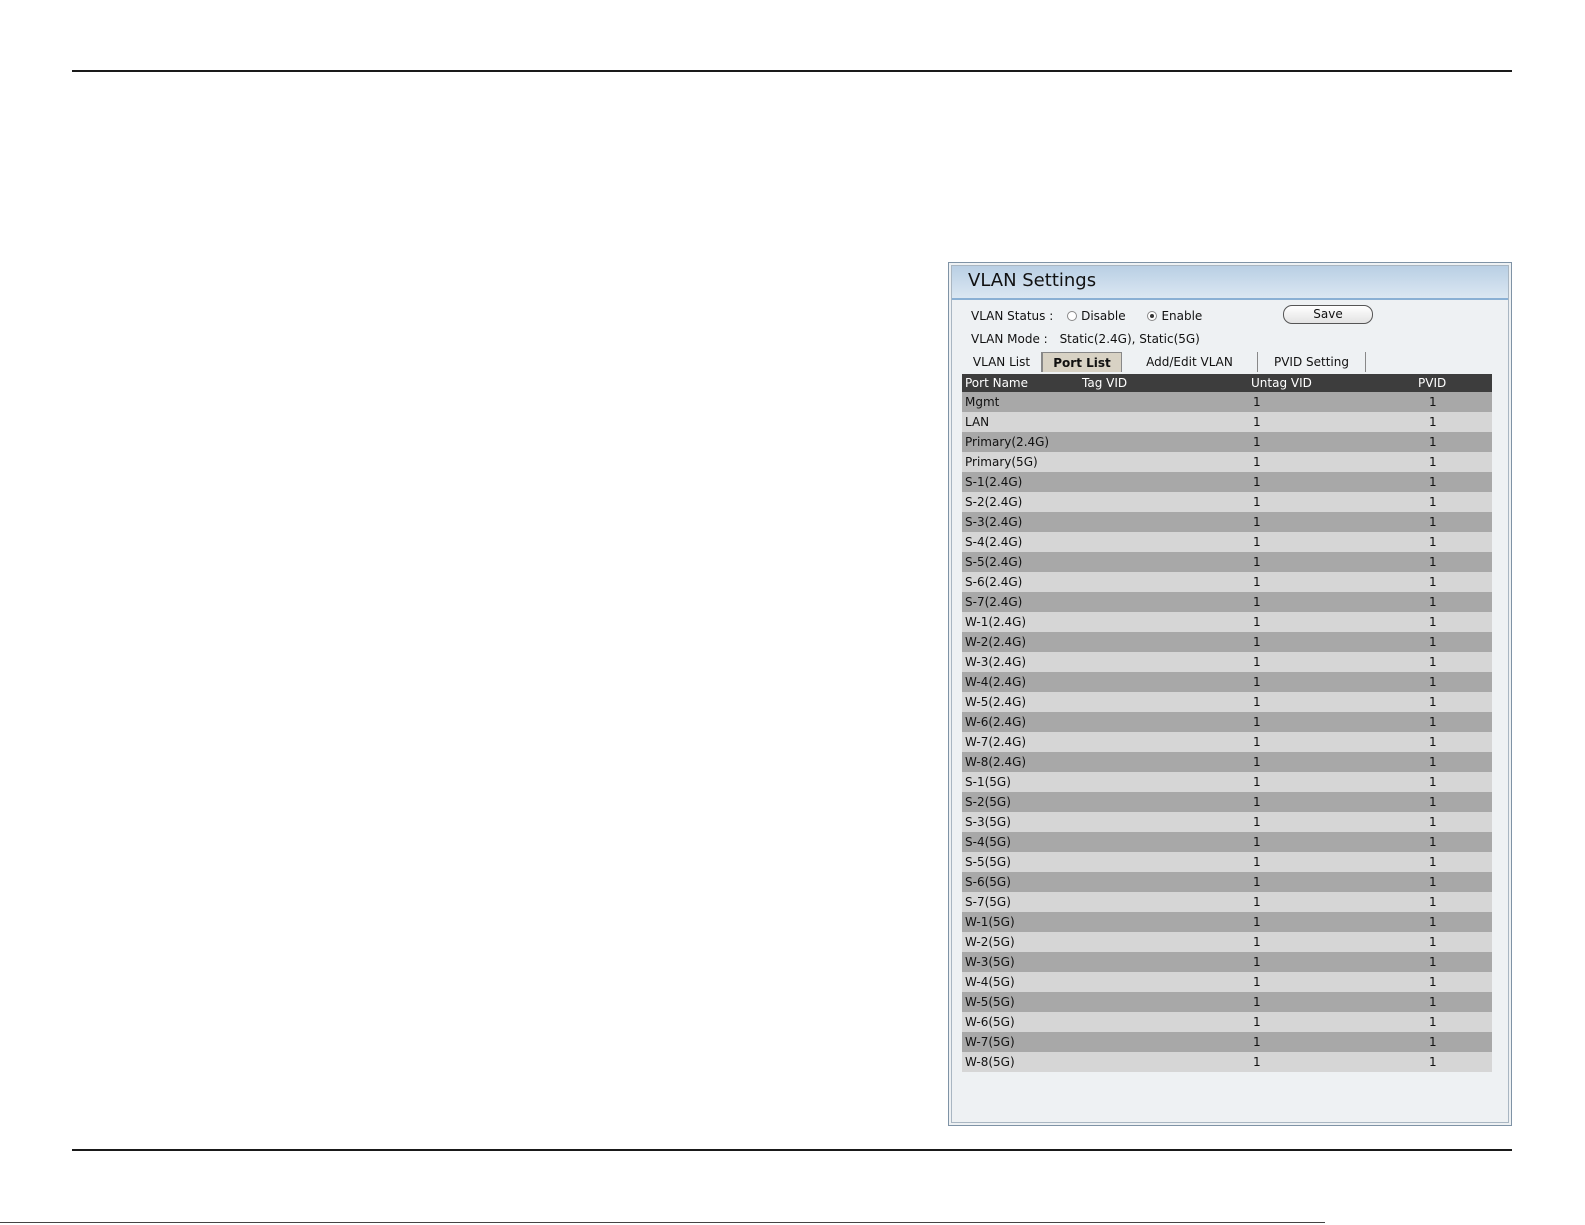  I want to click on table-row: S-2(2.4G) 1 1, so click(1227, 502).